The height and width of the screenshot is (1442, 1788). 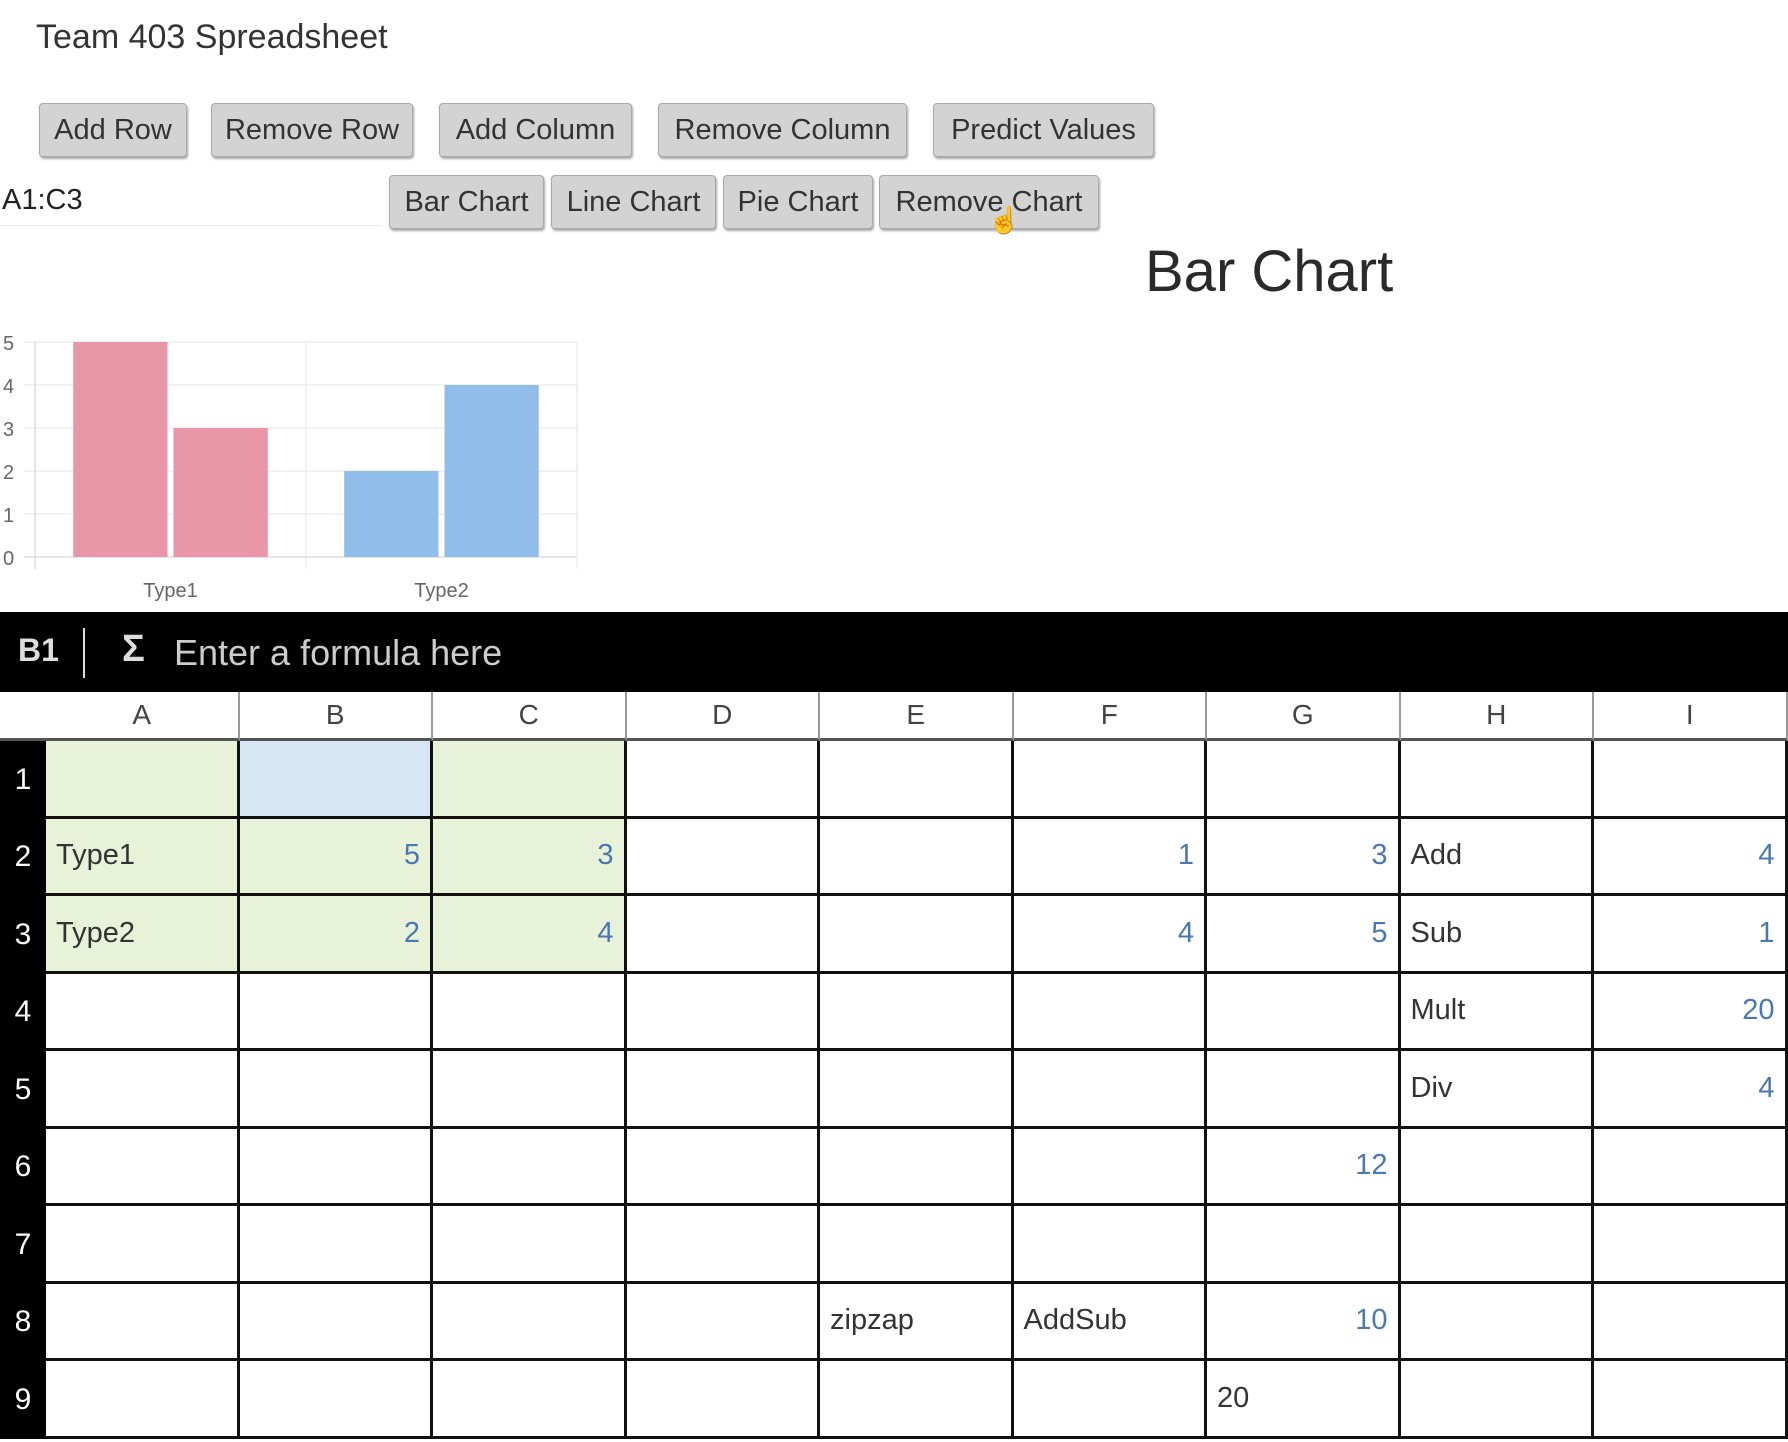 I want to click on cell-f6, so click(x=1110, y=1167).